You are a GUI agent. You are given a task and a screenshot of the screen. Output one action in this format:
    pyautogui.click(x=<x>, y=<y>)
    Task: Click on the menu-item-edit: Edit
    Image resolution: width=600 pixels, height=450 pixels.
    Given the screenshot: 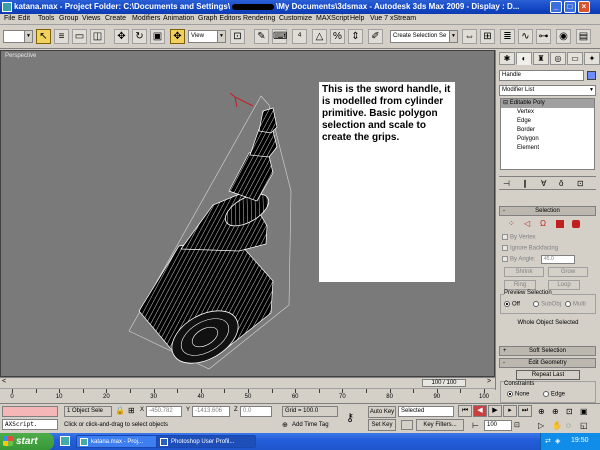 What is the action you would take?
    pyautogui.click(x=24, y=18)
    